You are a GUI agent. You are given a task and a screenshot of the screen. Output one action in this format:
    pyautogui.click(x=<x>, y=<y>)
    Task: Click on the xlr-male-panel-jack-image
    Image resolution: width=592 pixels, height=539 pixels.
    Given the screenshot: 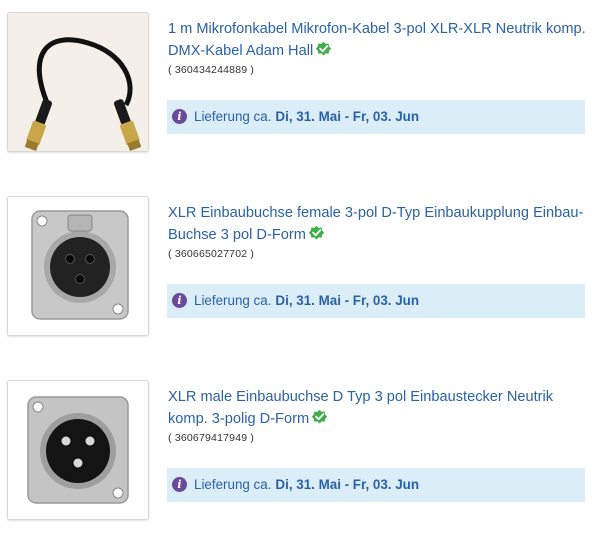 What is the action you would take?
    pyautogui.click(x=78, y=450)
    